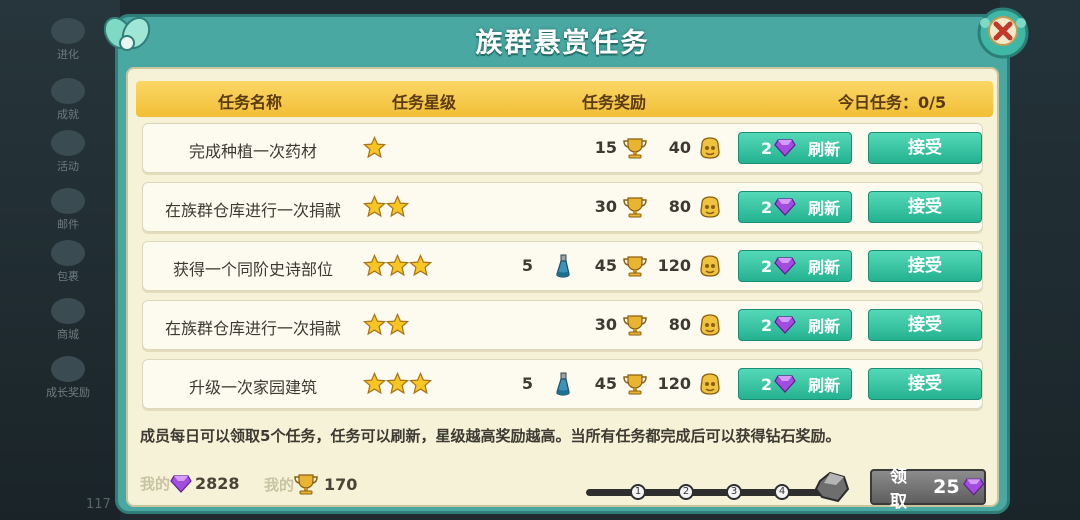  Describe the element at coordinates (562, 207) in the screenshot. I see `task-row: 在族群仓库进行一次捐献 30 80 2 刷新 接受` at that location.